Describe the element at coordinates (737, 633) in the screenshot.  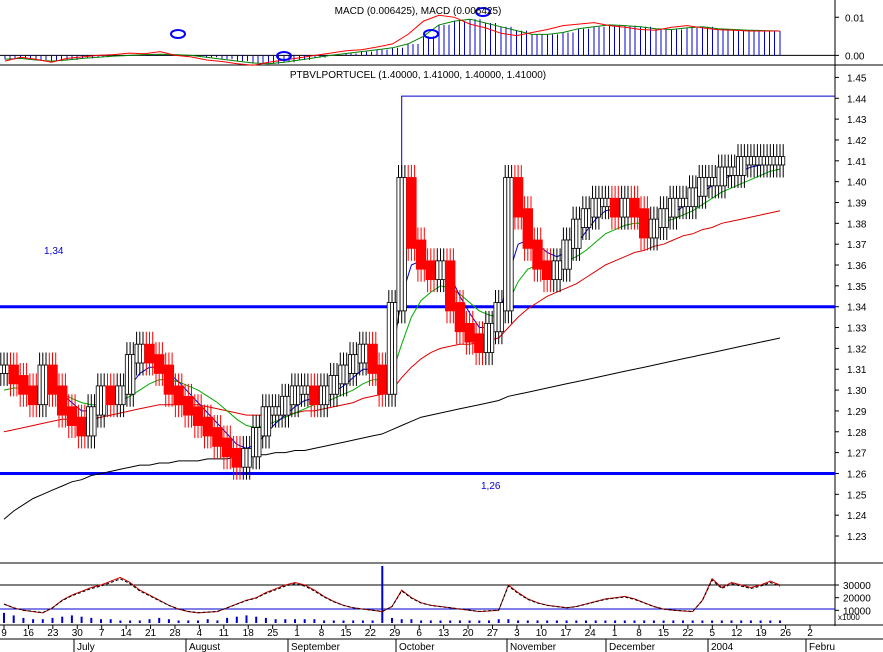
I see `x-tick-label: 12` at that location.